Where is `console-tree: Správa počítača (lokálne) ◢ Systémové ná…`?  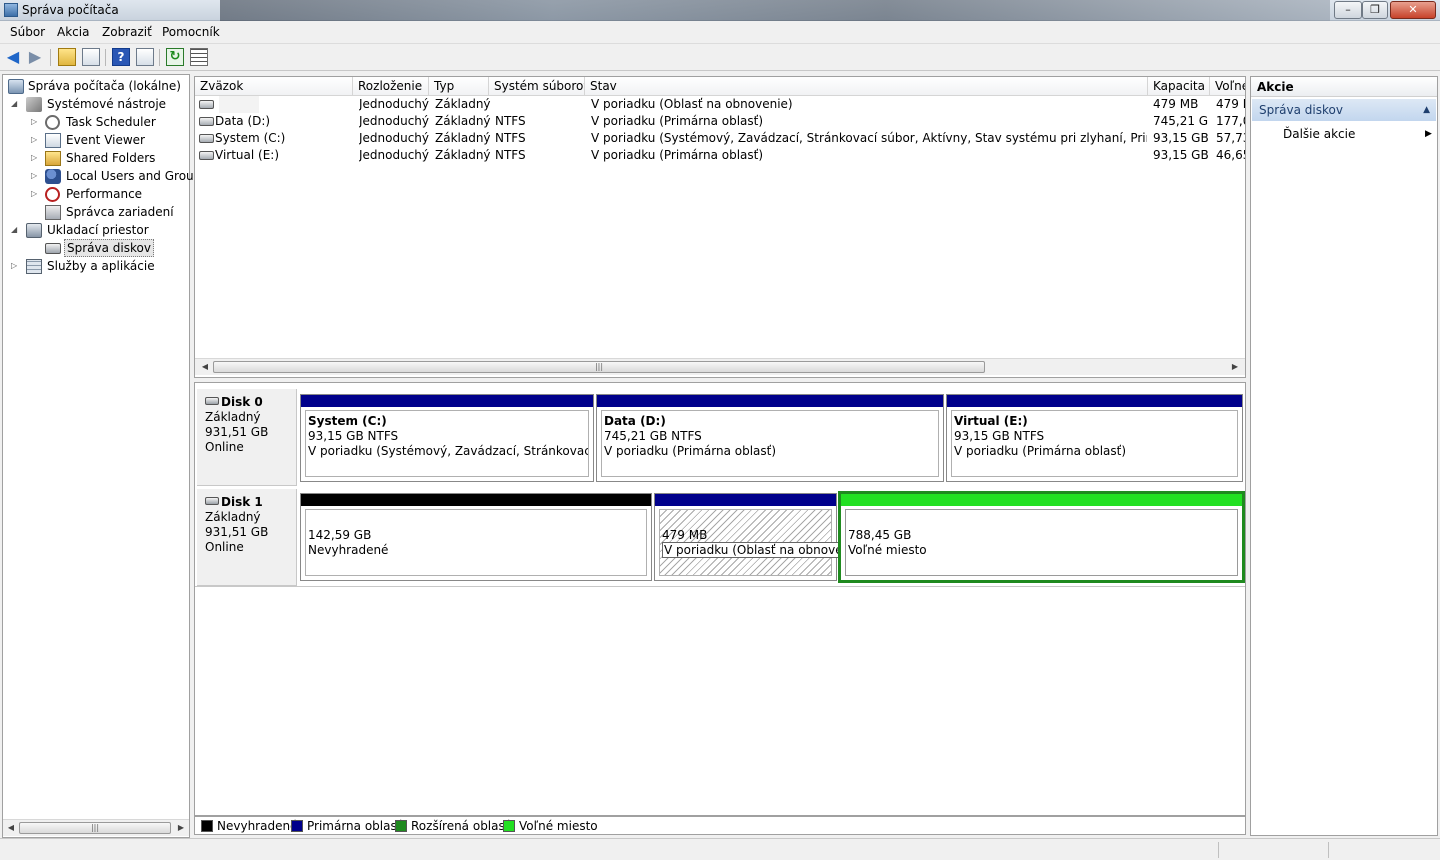
console-tree: Správa počítača (lokálne) ◢ Systémové ná… is located at coordinates (105, 456).